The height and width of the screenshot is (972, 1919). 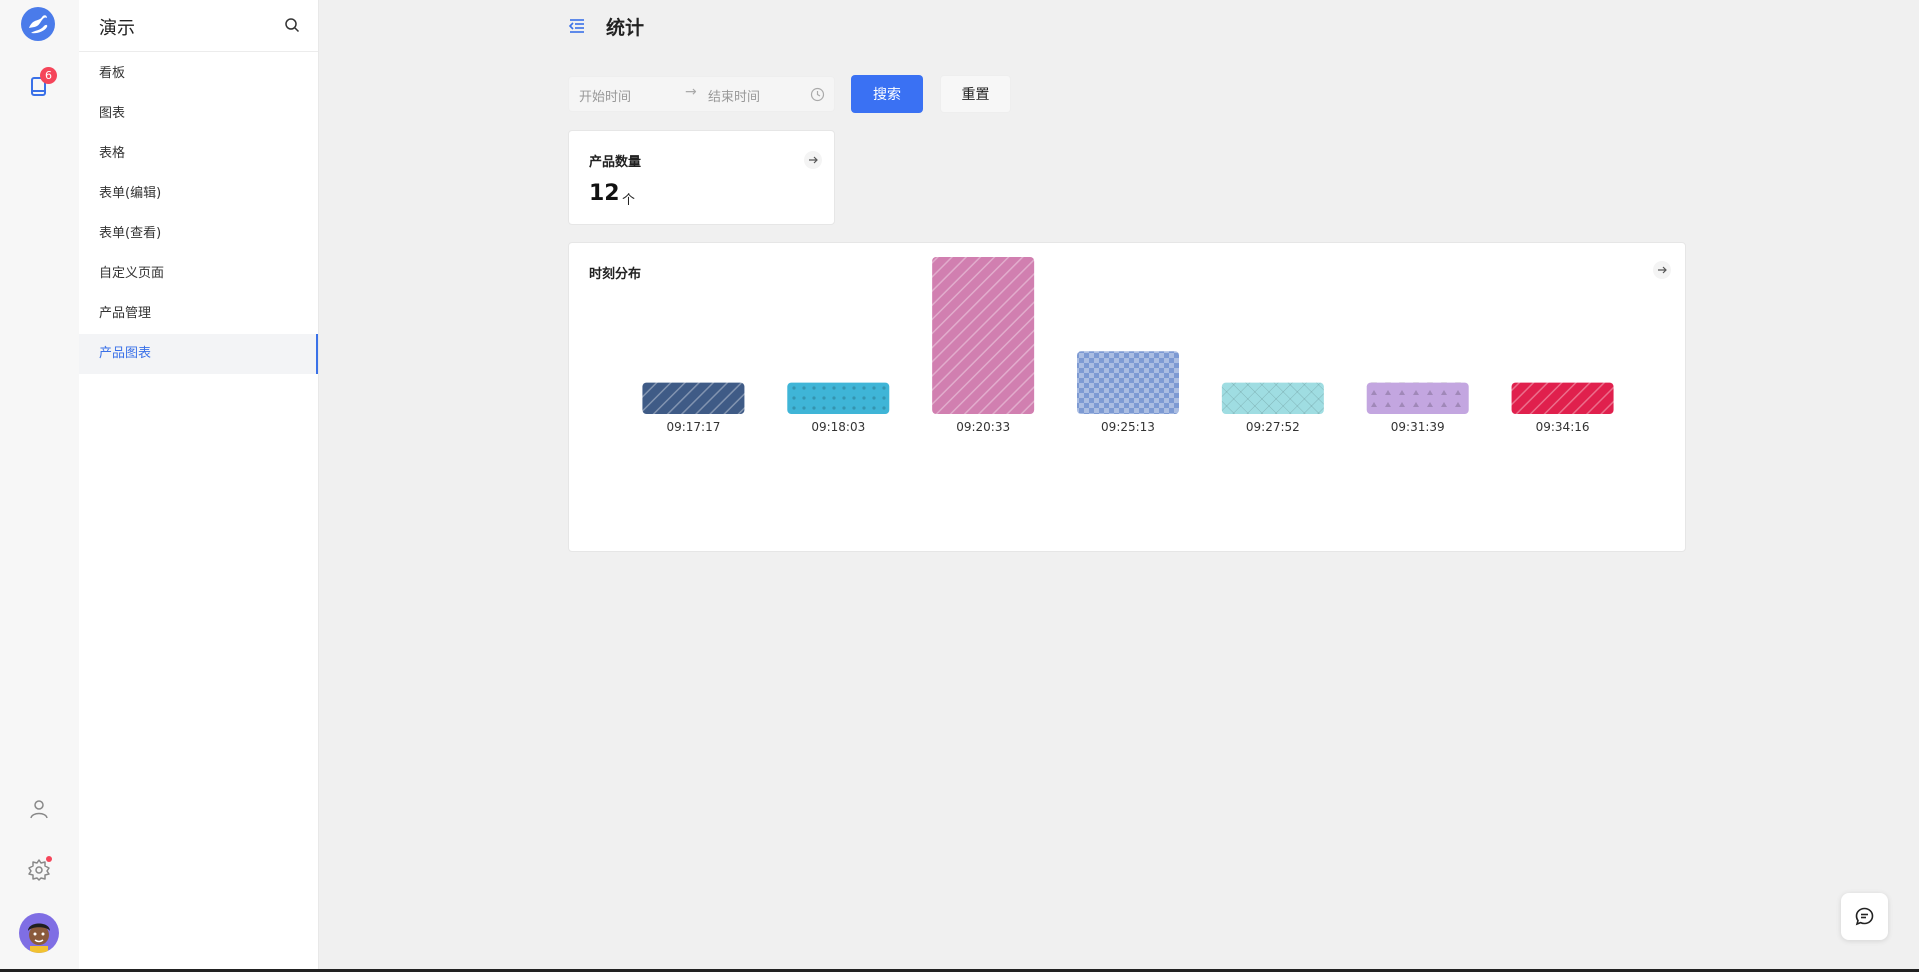 What do you see at coordinates (887, 94) in the screenshot?
I see `search-button: 搜索` at bounding box center [887, 94].